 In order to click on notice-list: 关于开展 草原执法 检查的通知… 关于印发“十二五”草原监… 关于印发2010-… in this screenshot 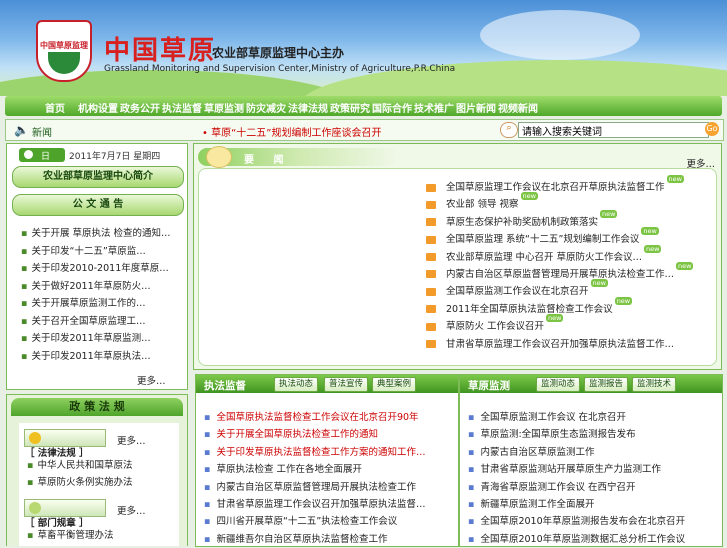, I will do `click(101, 295)`.